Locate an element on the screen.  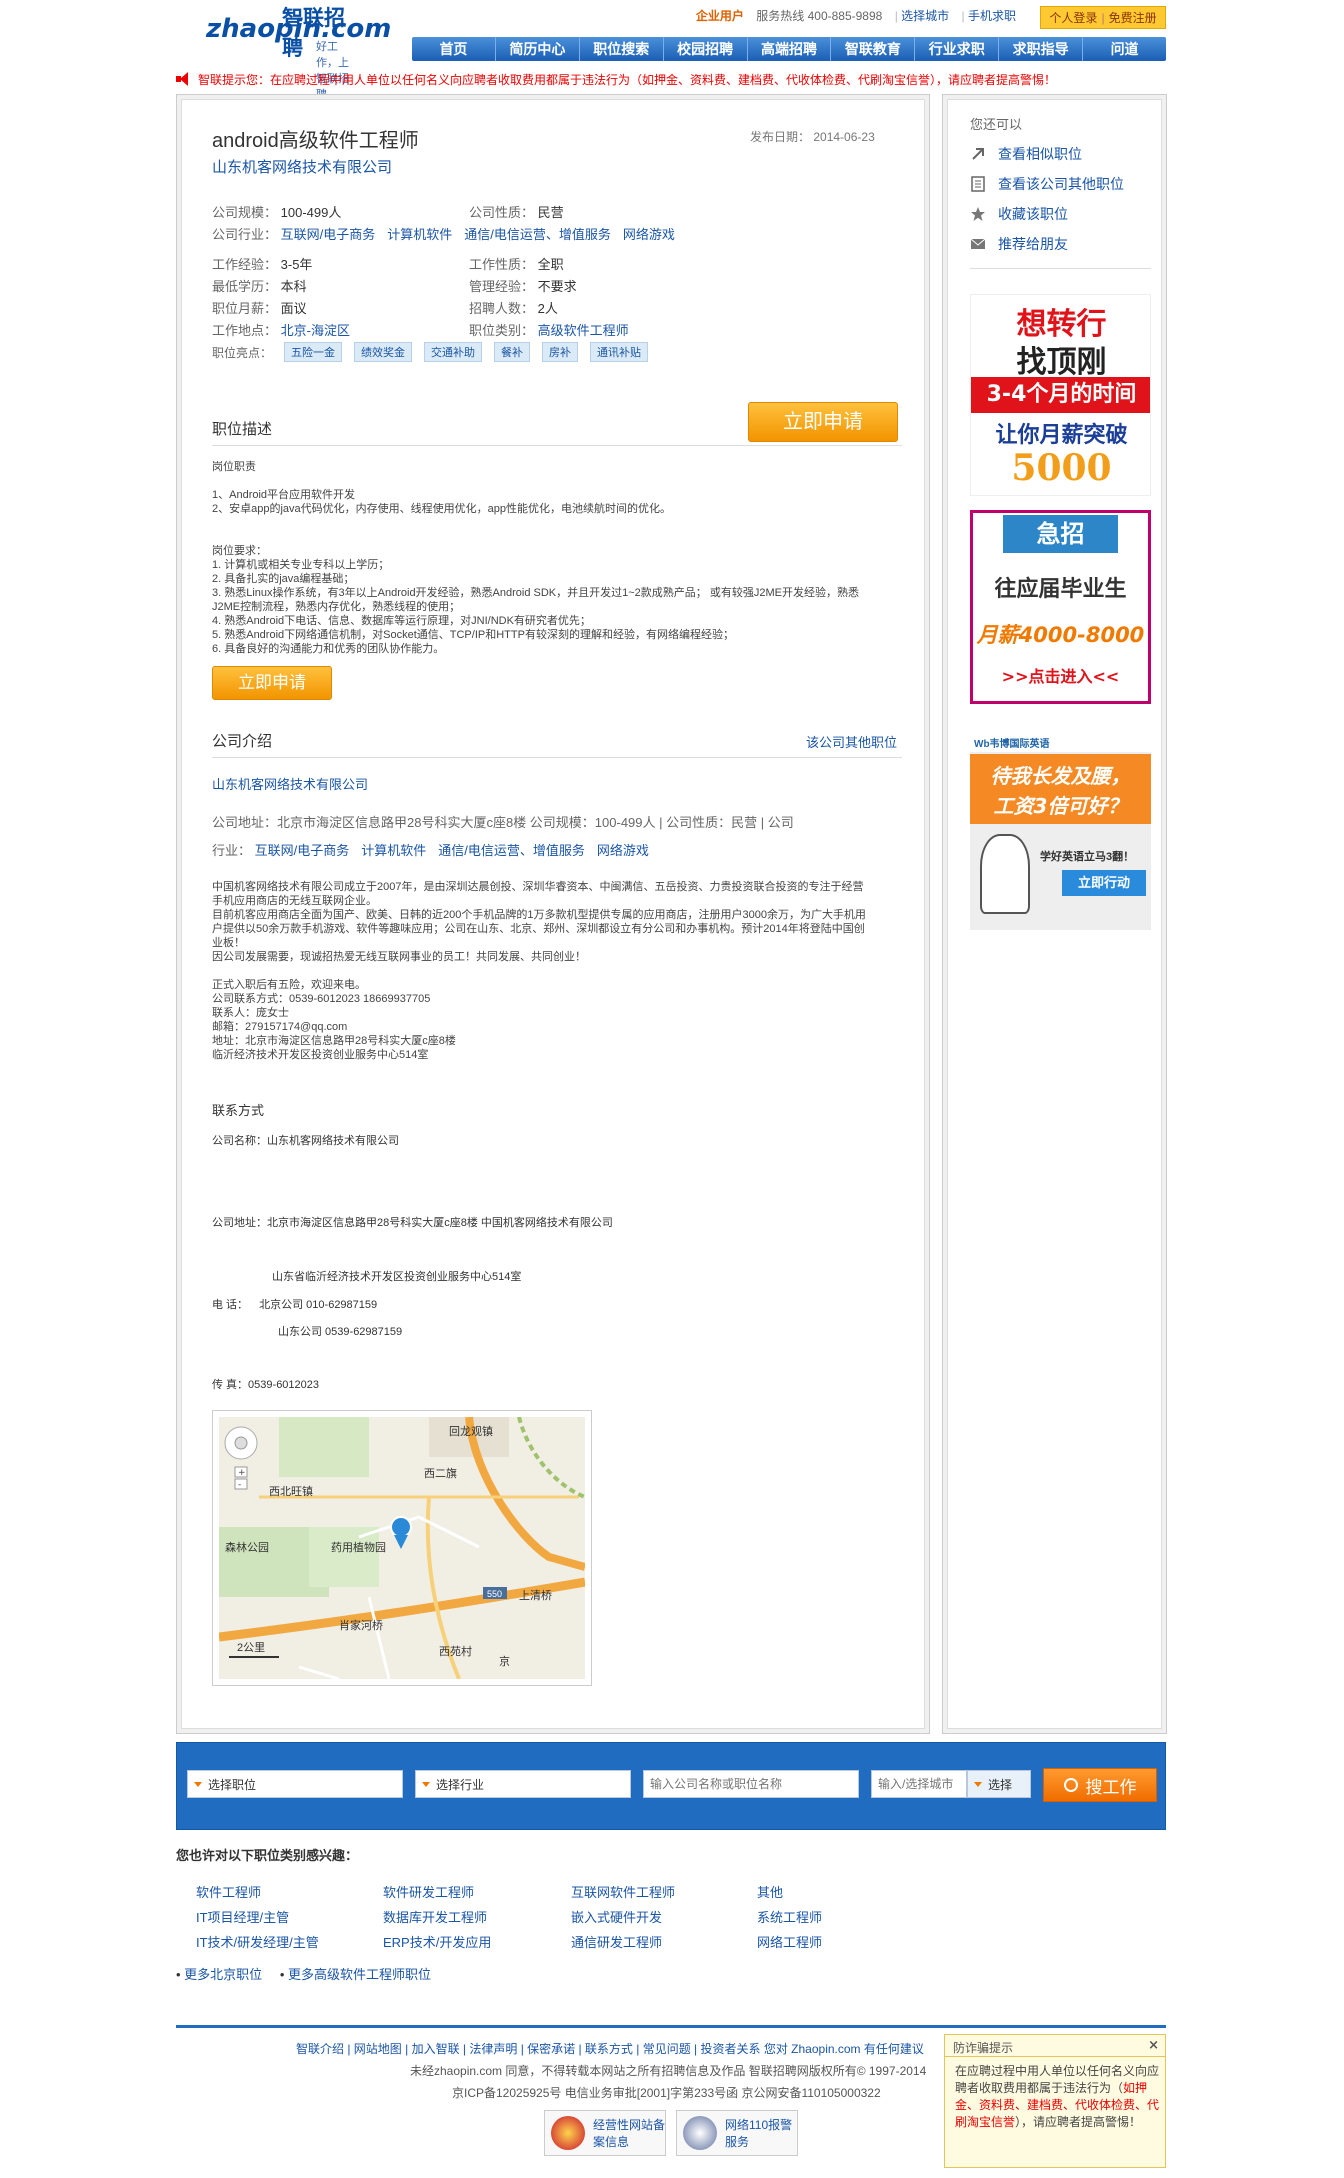
mail-icon is located at coordinates (978, 244).